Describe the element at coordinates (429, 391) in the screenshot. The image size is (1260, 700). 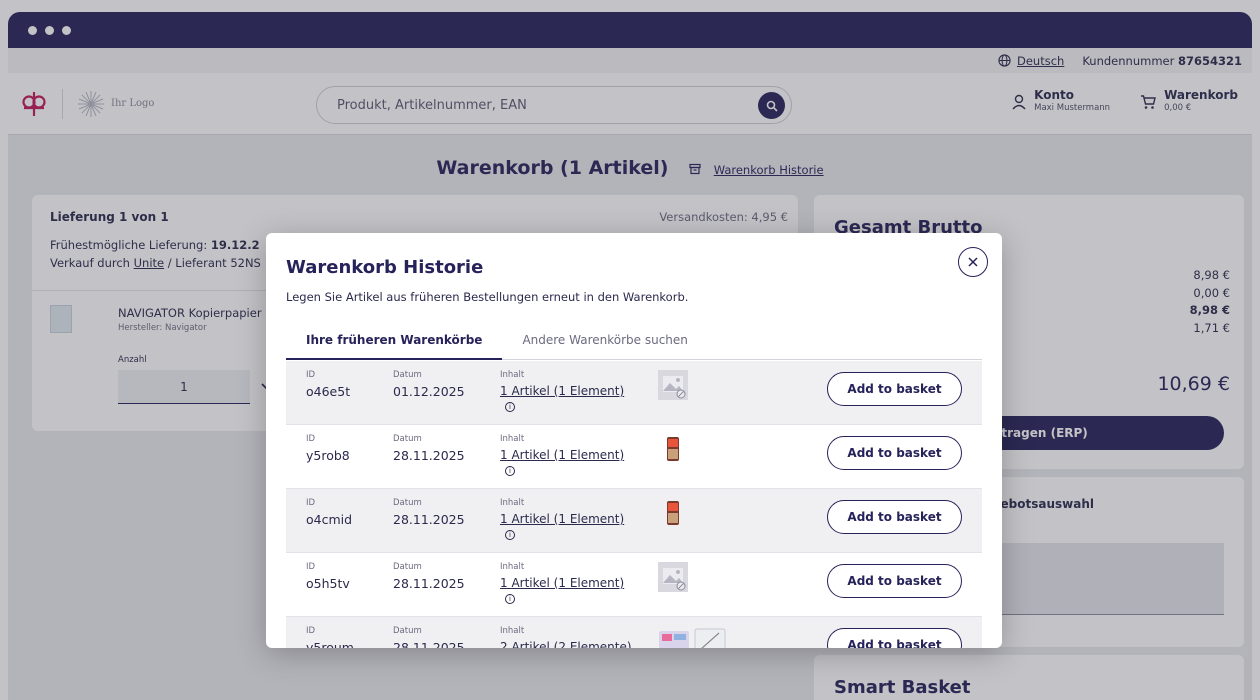
I see `basket-date: 01.12.2025` at that location.